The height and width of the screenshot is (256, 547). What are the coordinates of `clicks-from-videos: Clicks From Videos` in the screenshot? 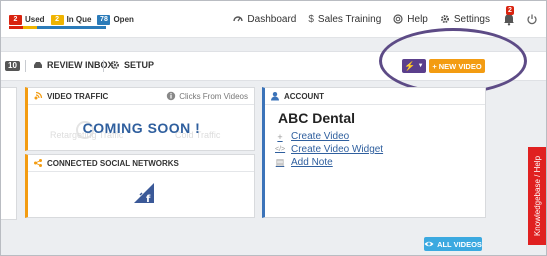 It's located at (207, 96).